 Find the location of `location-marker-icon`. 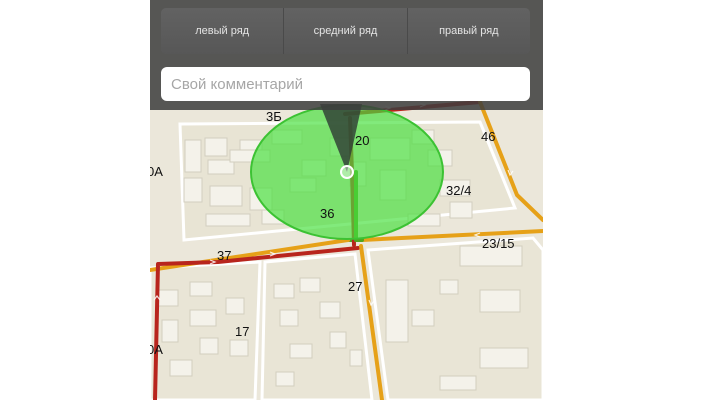

location-marker-icon is located at coordinates (347, 172).